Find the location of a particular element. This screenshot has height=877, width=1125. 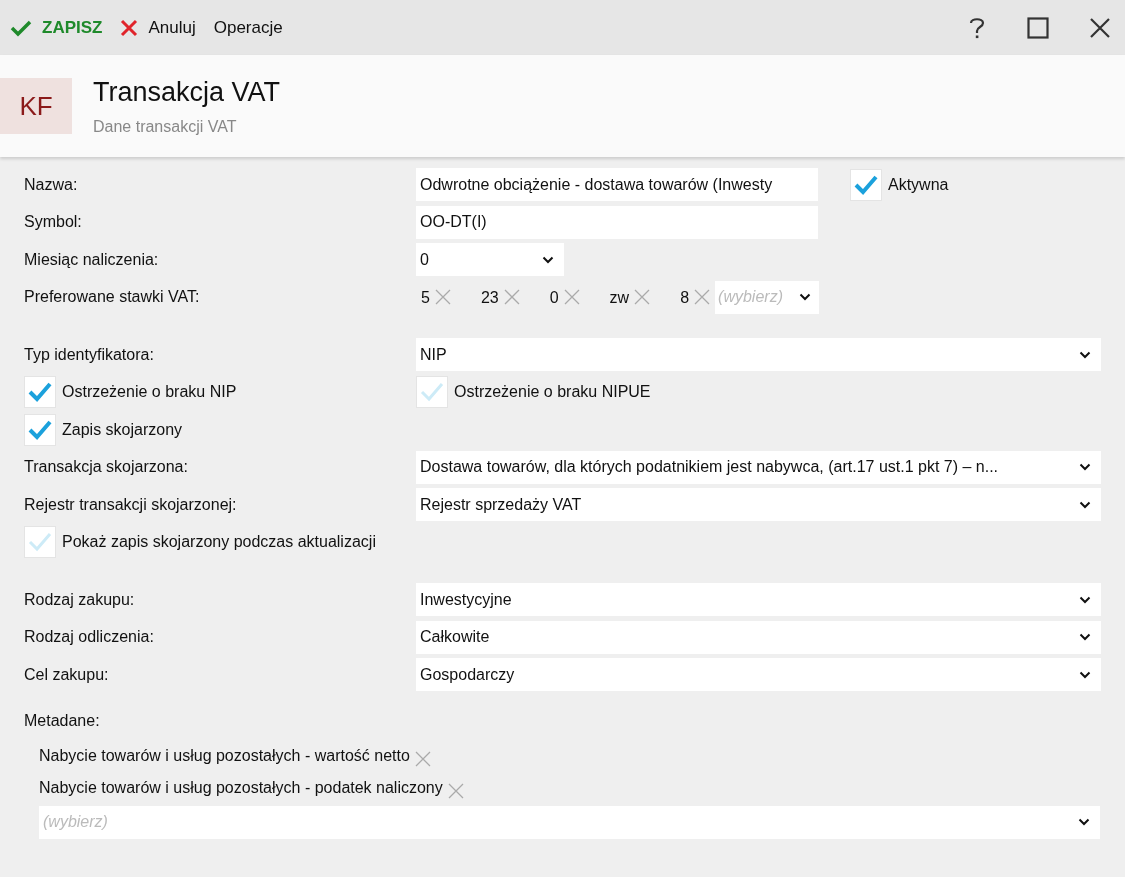

field-label: Cel zakupu: is located at coordinates (67, 674).